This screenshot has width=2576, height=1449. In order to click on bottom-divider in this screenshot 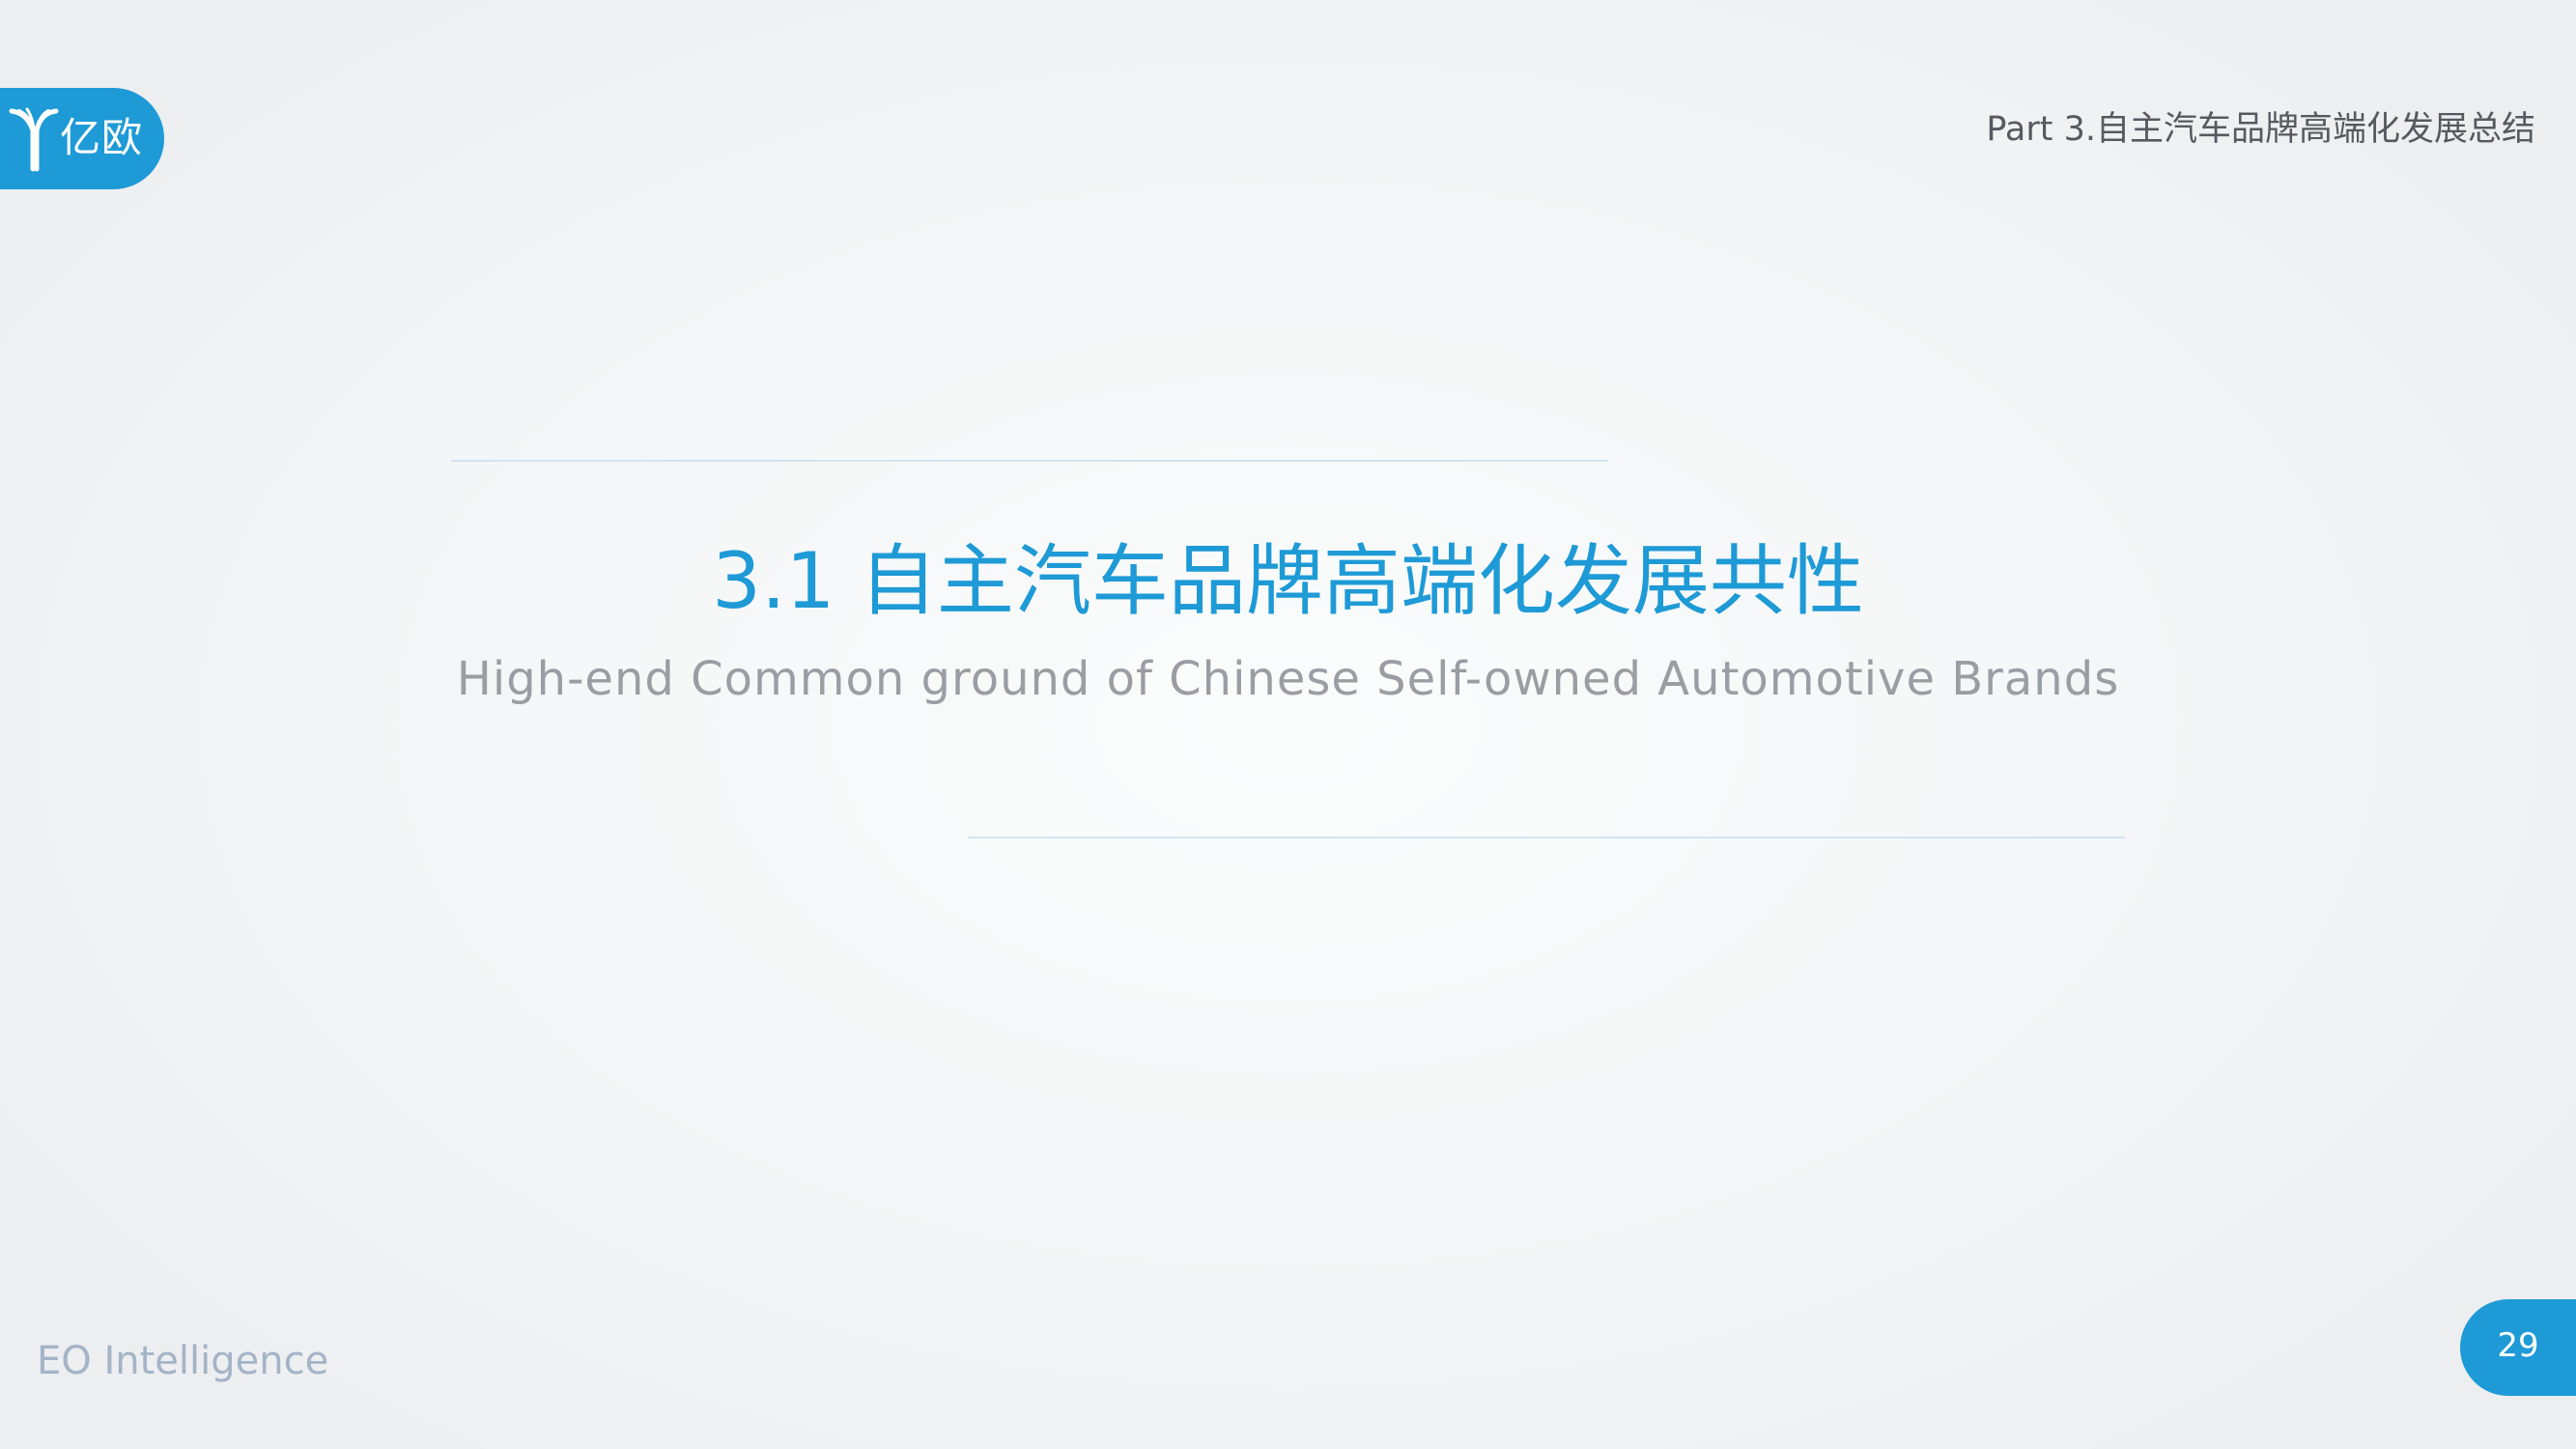, I will do `click(1546, 837)`.